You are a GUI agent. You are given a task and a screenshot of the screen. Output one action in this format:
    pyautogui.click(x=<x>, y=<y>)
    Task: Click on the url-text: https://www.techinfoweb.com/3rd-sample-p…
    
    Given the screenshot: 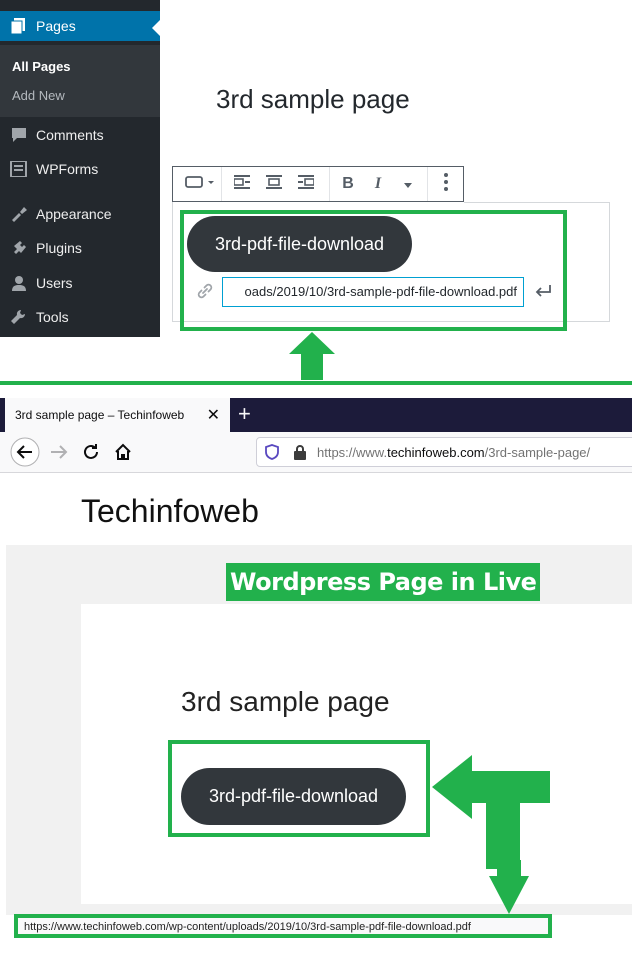 What is the action you would take?
    pyautogui.click(x=453, y=452)
    